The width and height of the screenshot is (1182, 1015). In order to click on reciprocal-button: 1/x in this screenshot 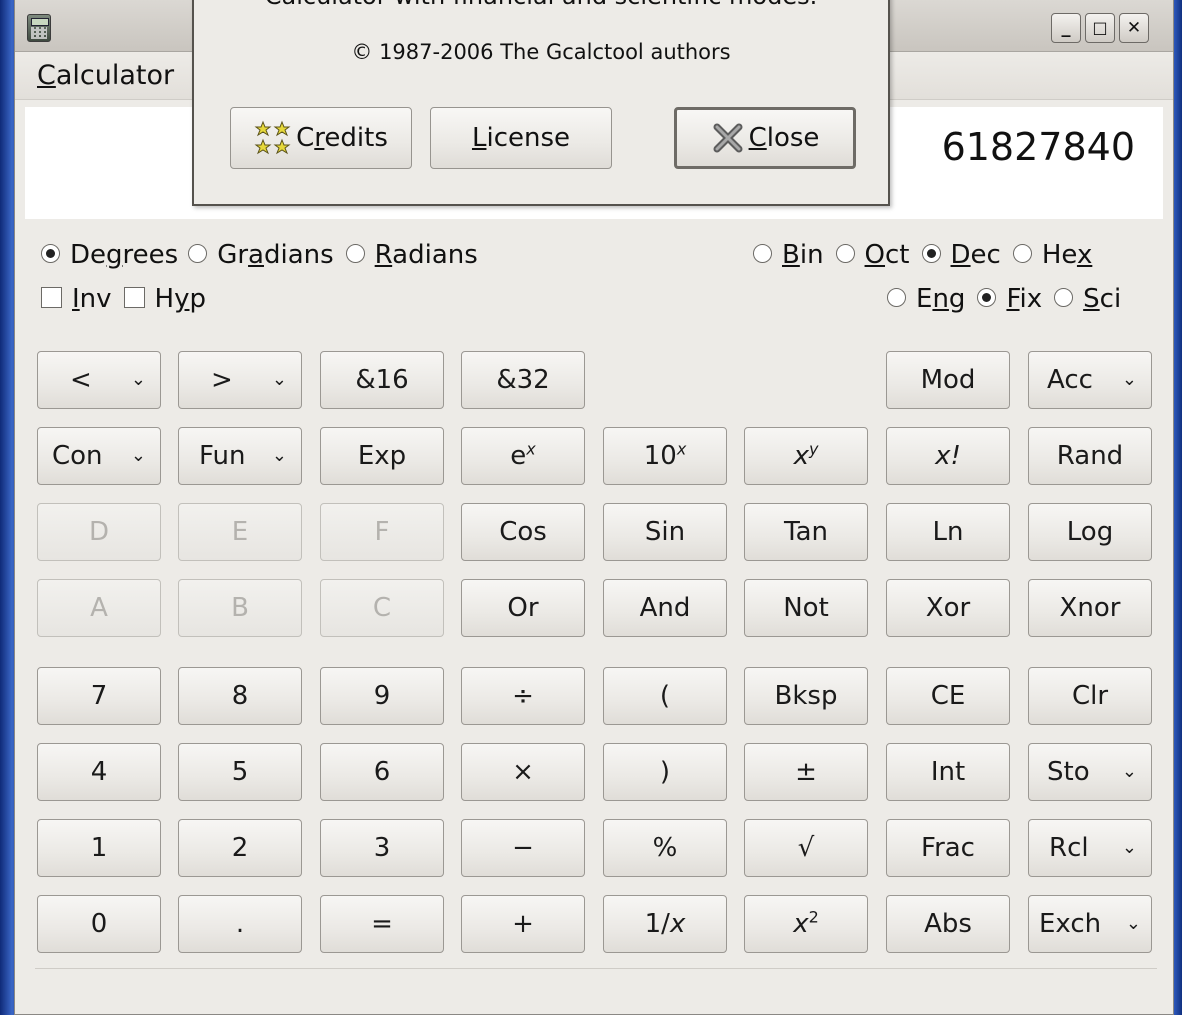, I will do `click(665, 924)`.